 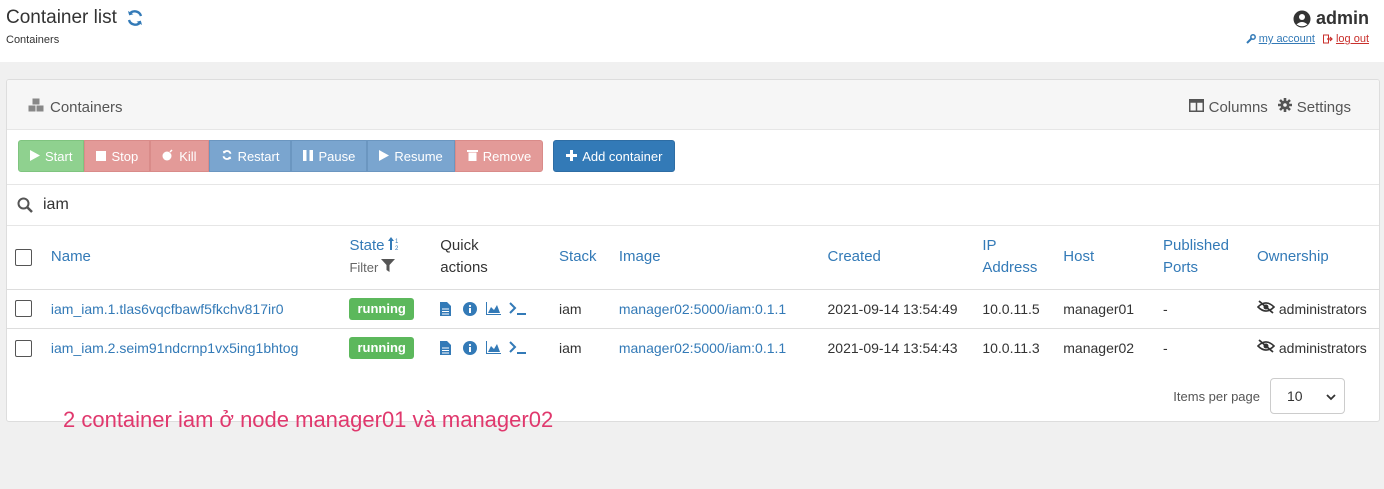 I want to click on pause-button: Pause, so click(x=329, y=156).